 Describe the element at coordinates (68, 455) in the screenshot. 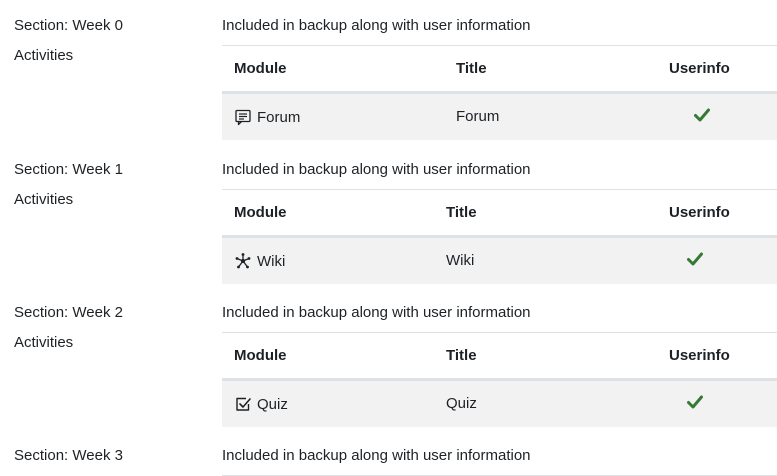

I see `section-title: Section: Week 3` at that location.